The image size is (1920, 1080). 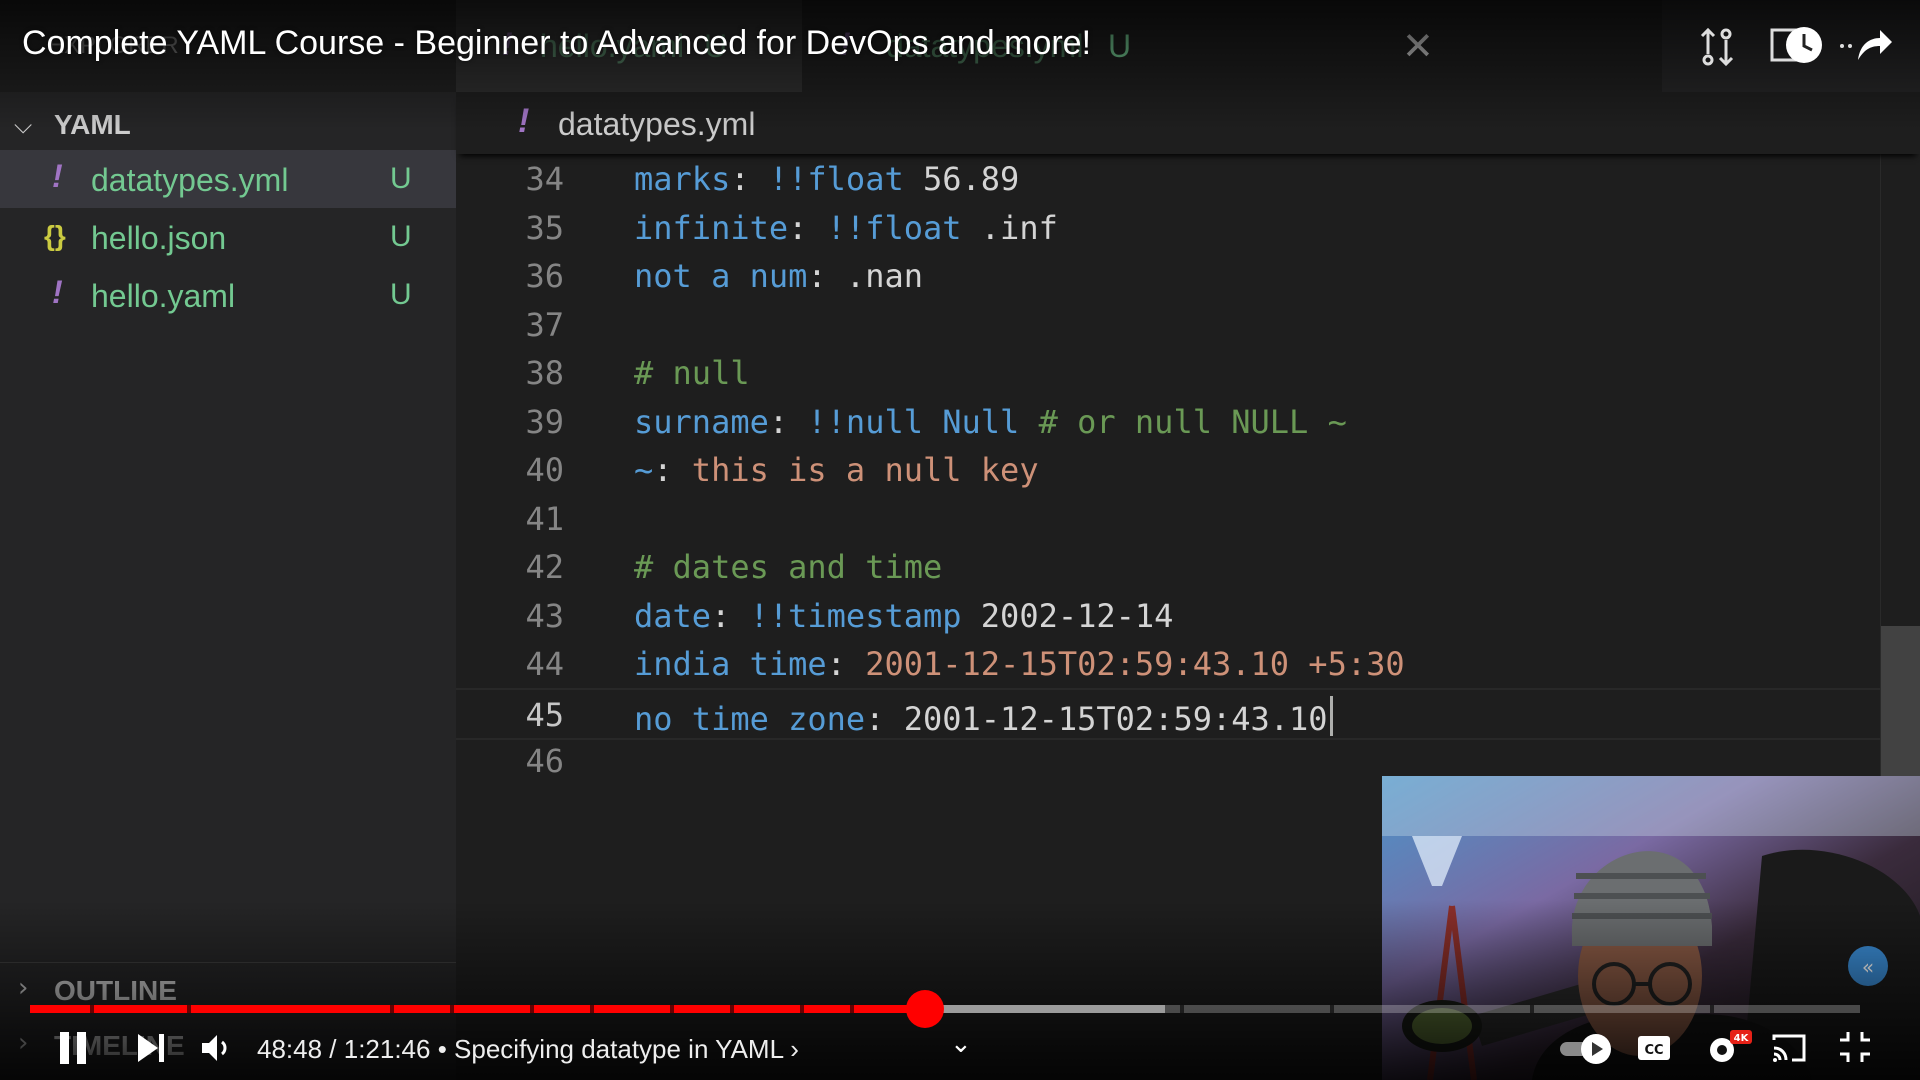 I want to click on code-token: 2001-12-15T02:59:43.10 +5:30, so click(x=1135, y=664).